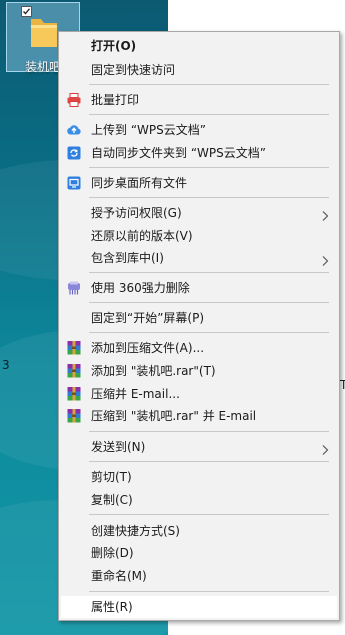  I want to click on menu-item-label: 压缩到 "装机吧.rar" 并 E-mail, so click(174, 416).